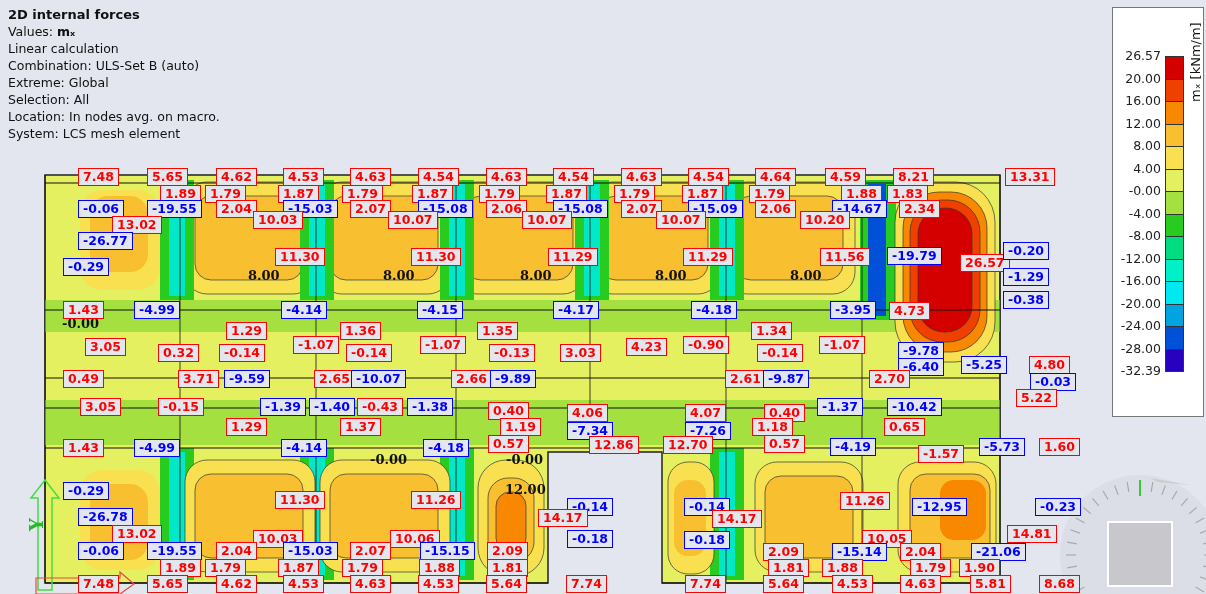  Describe the element at coordinates (1140, 326) in the screenshot. I see `legend-tick-label: -24.00` at that location.